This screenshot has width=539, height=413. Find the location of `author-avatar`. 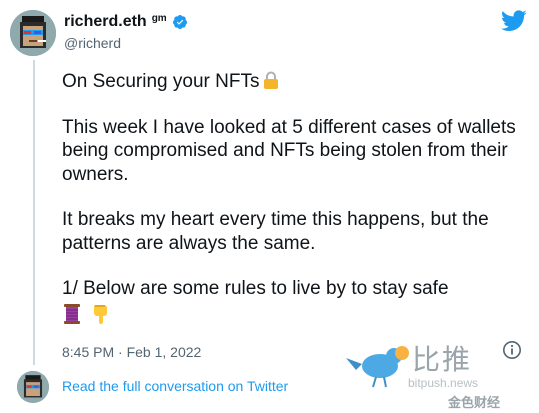

author-avatar is located at coordinates (33, 33).